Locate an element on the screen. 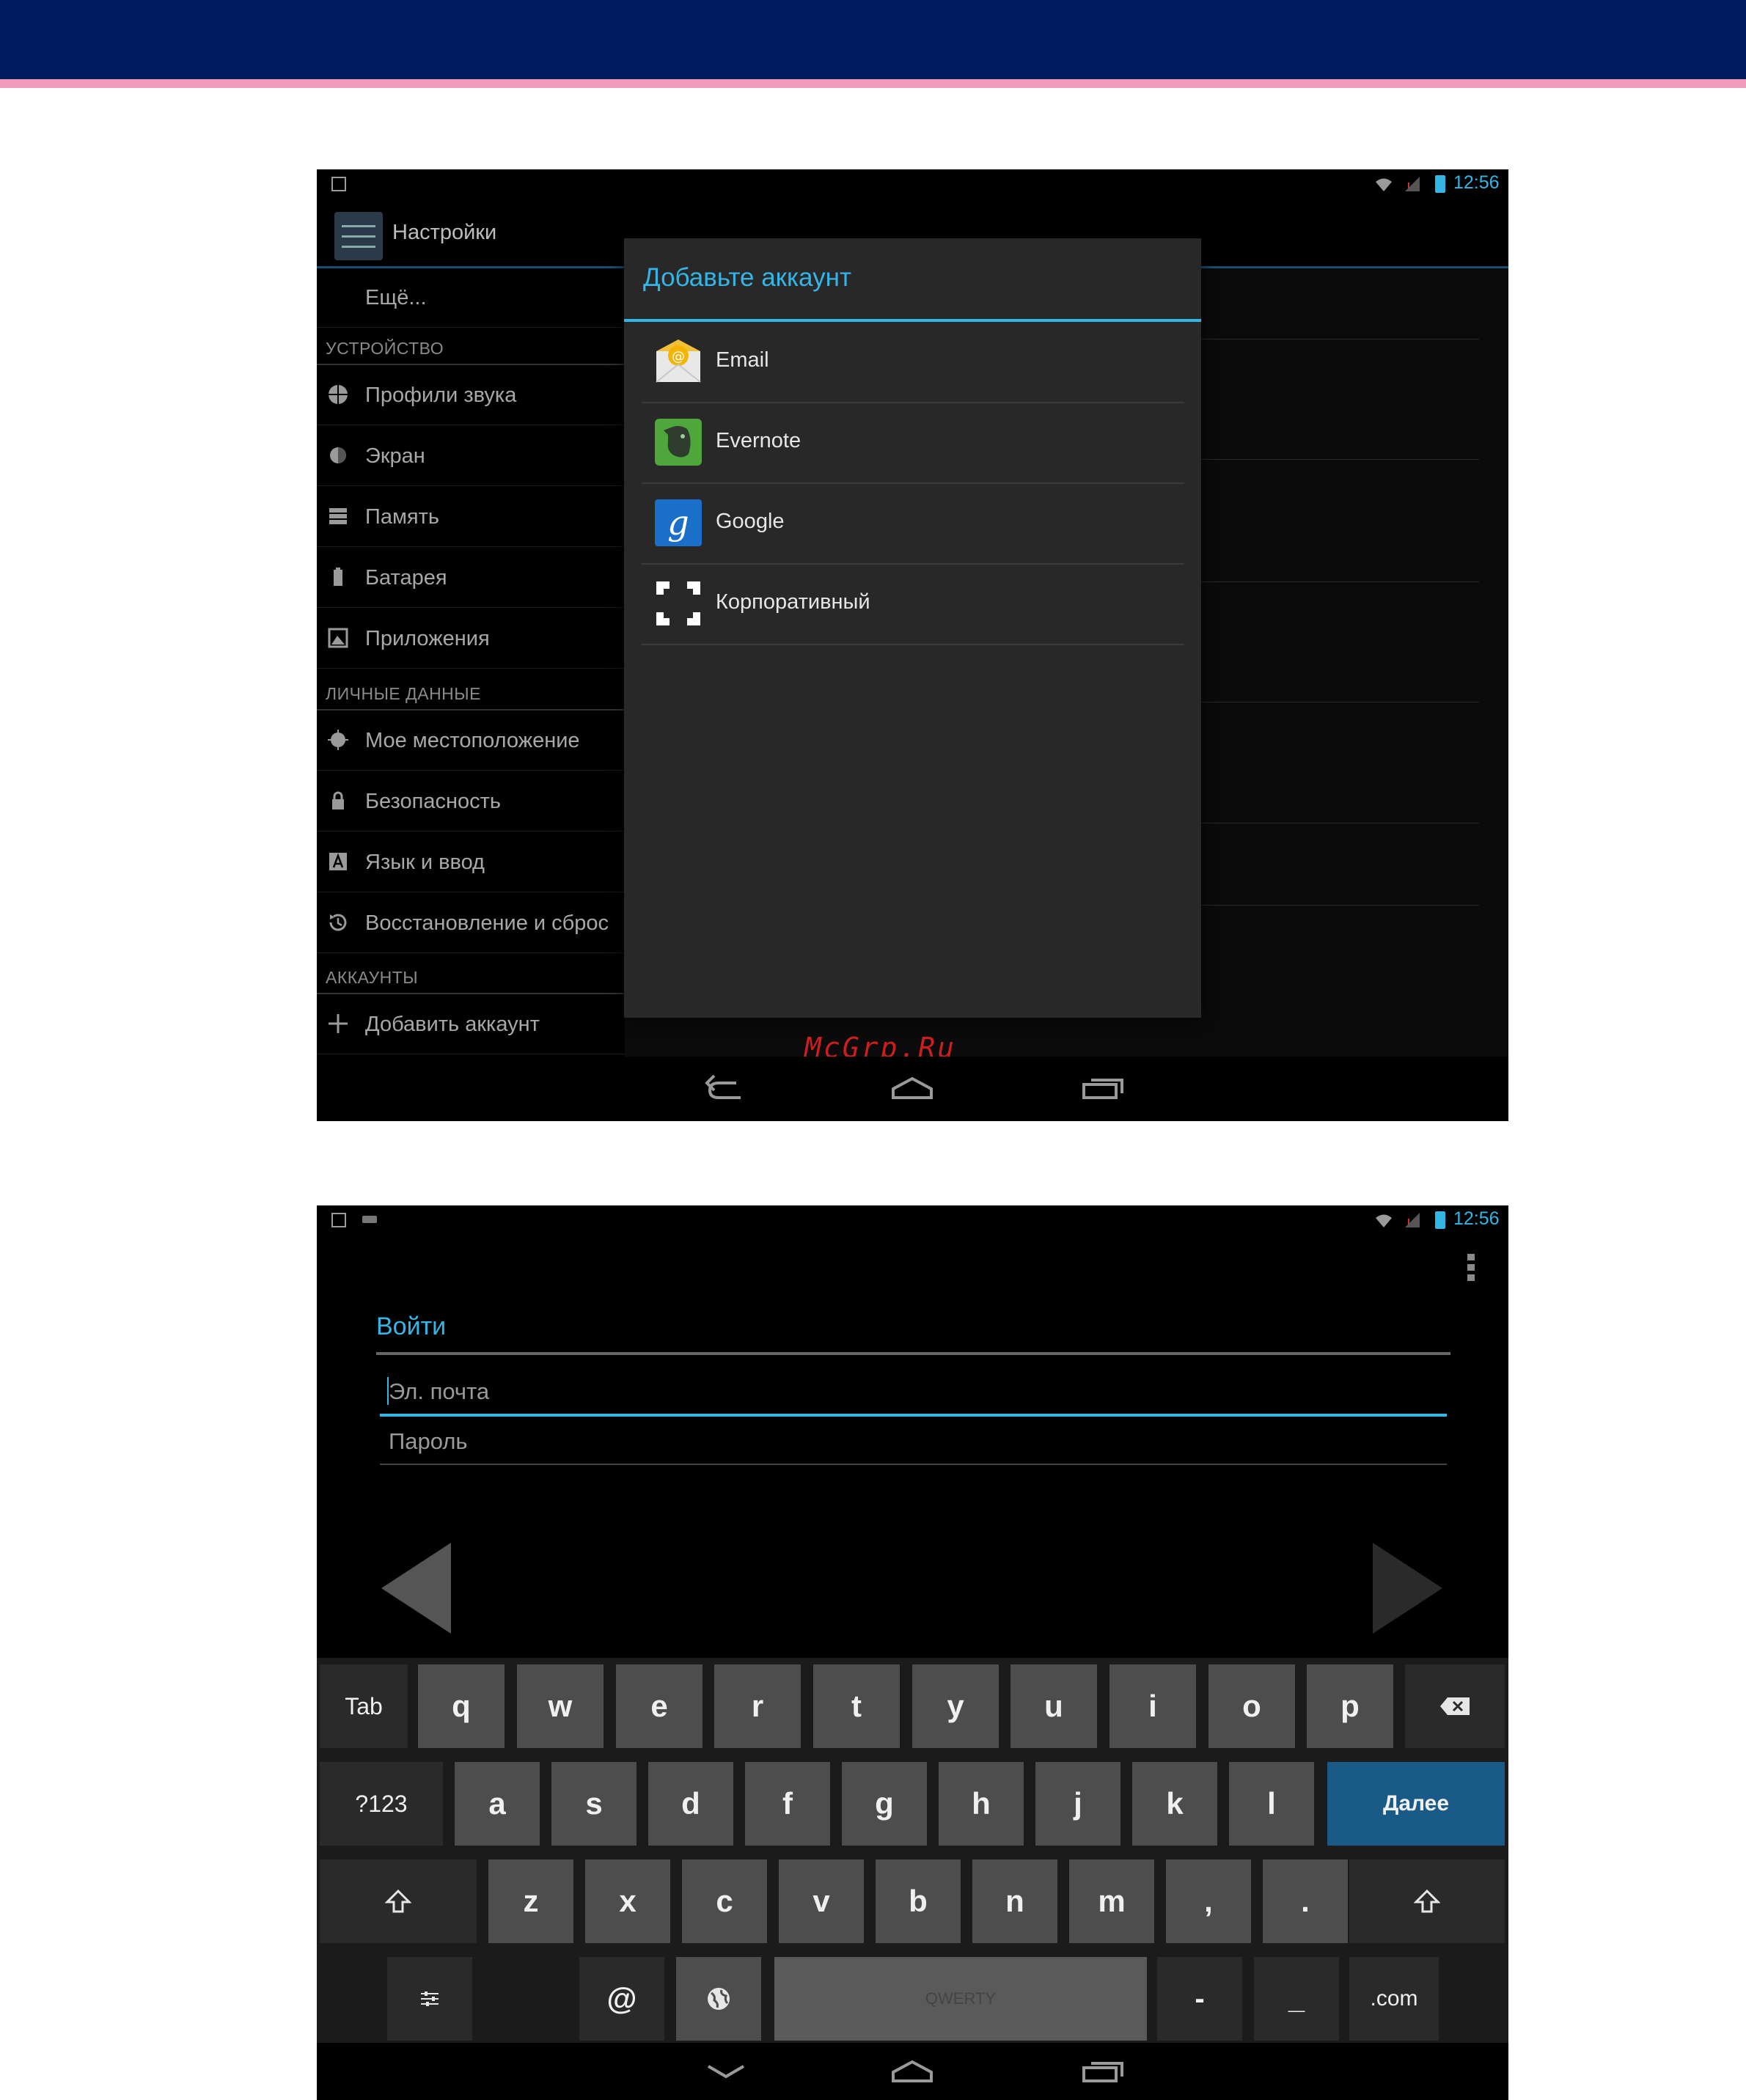 The width and height of the screenshot is (1746, 2100). key-x: x is located at coordinates (627, 1901).